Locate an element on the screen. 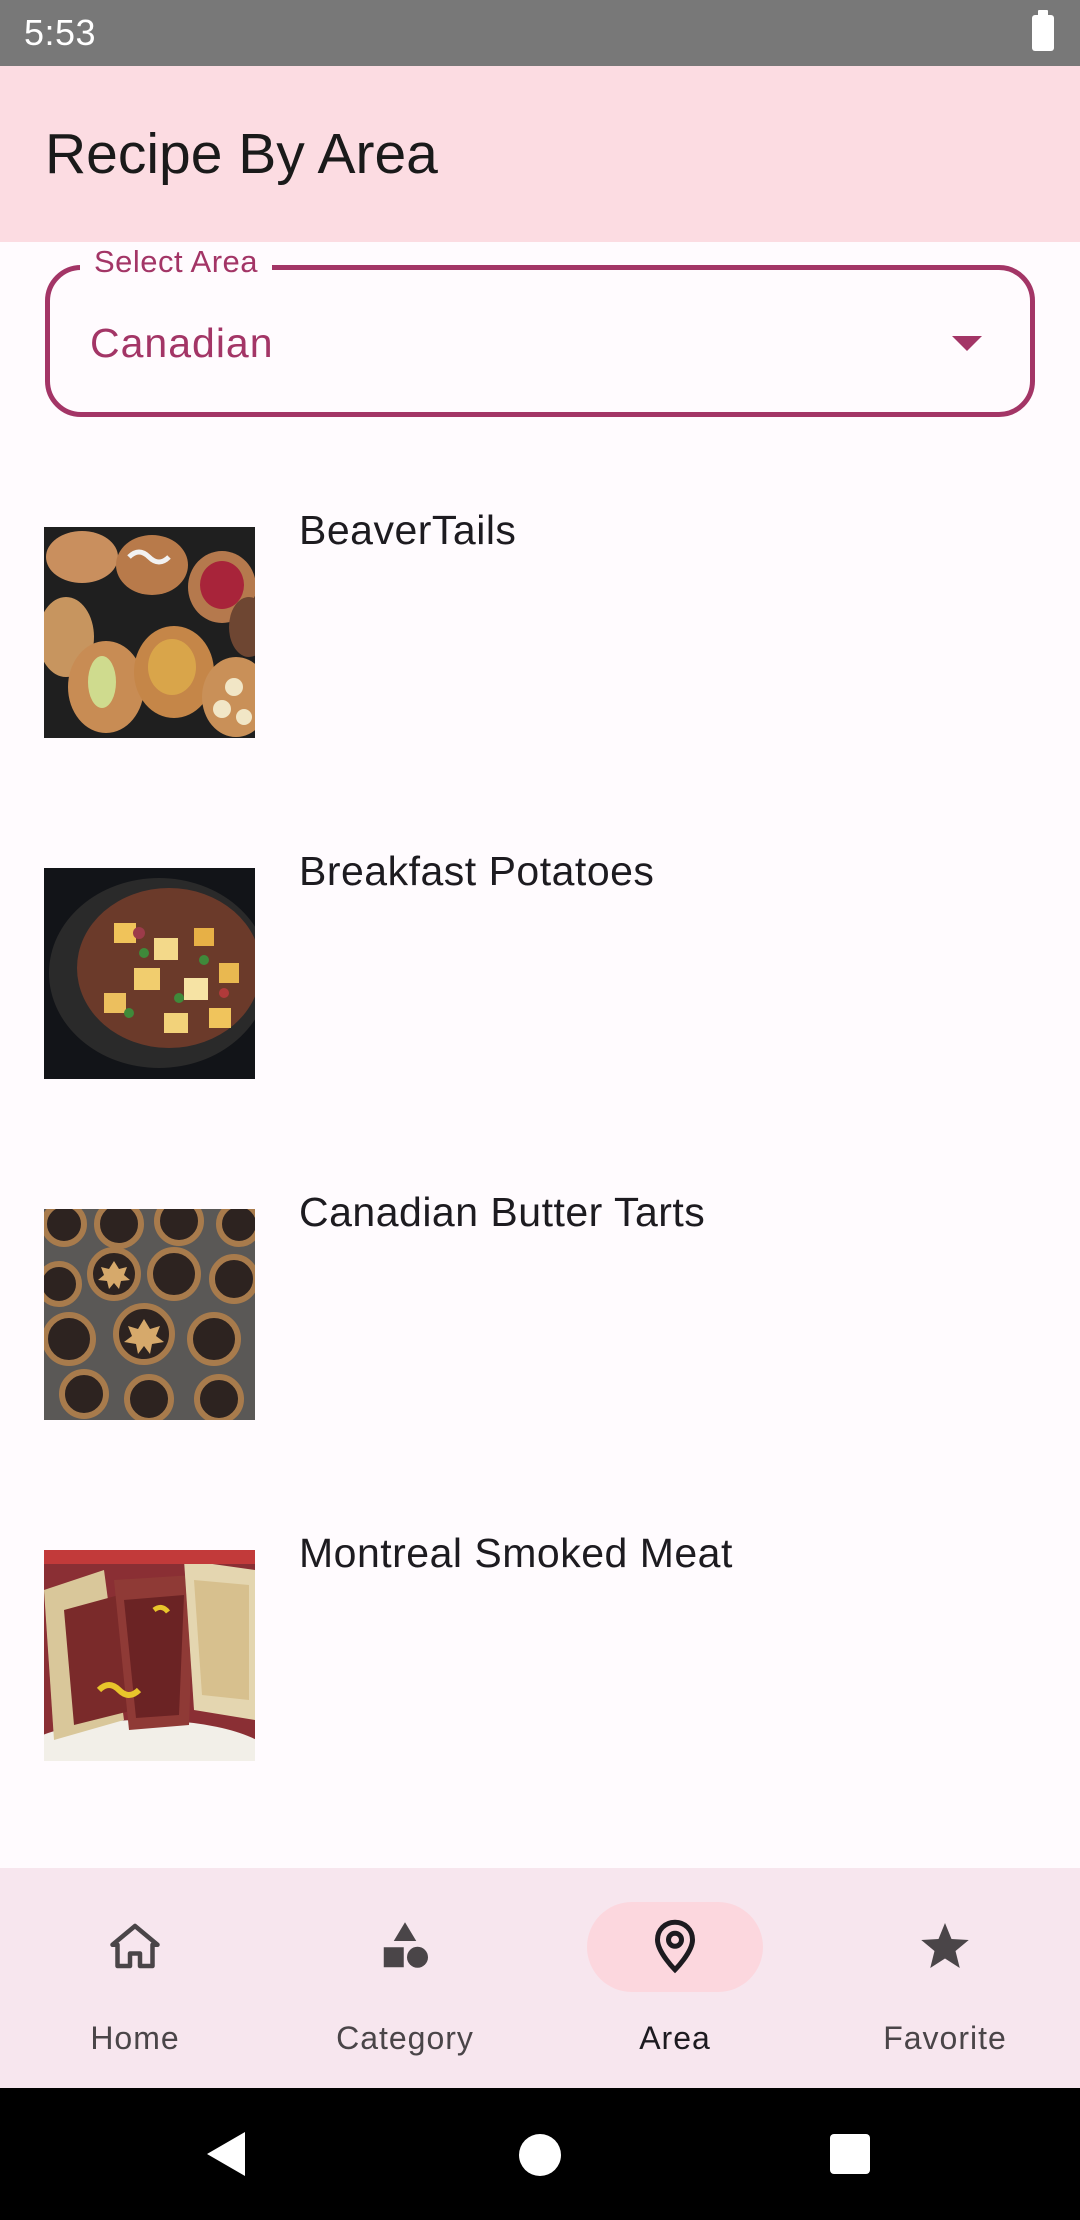 The width and height of the screenshot is (1080, 2220). nav-label: Area is located at coordinates (675, 2038).